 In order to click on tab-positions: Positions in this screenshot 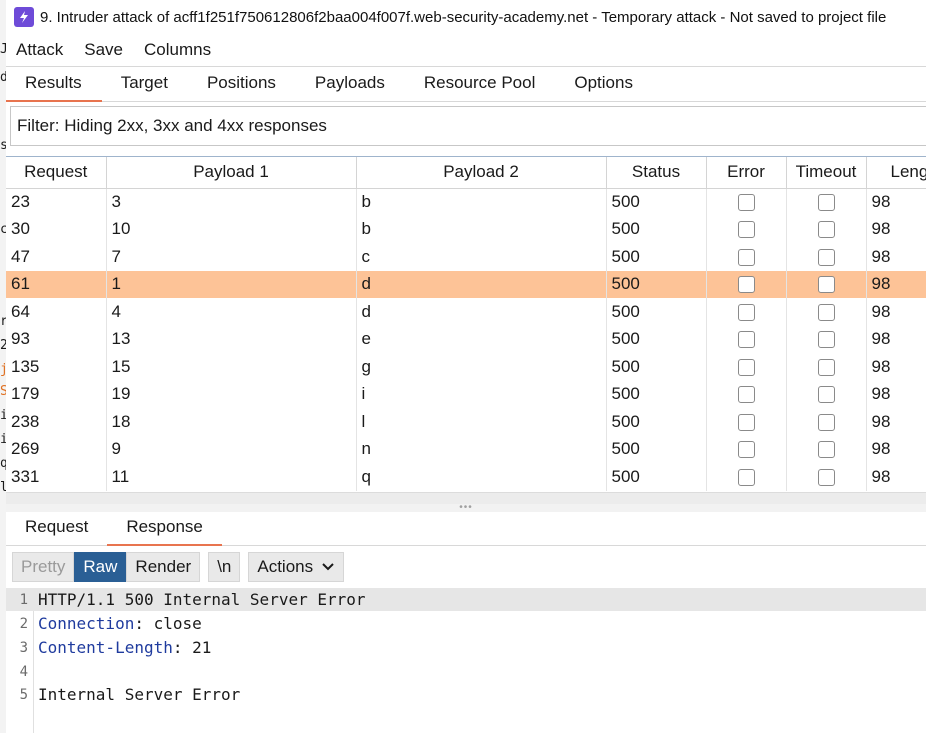, I will do `click(242, 87)`.